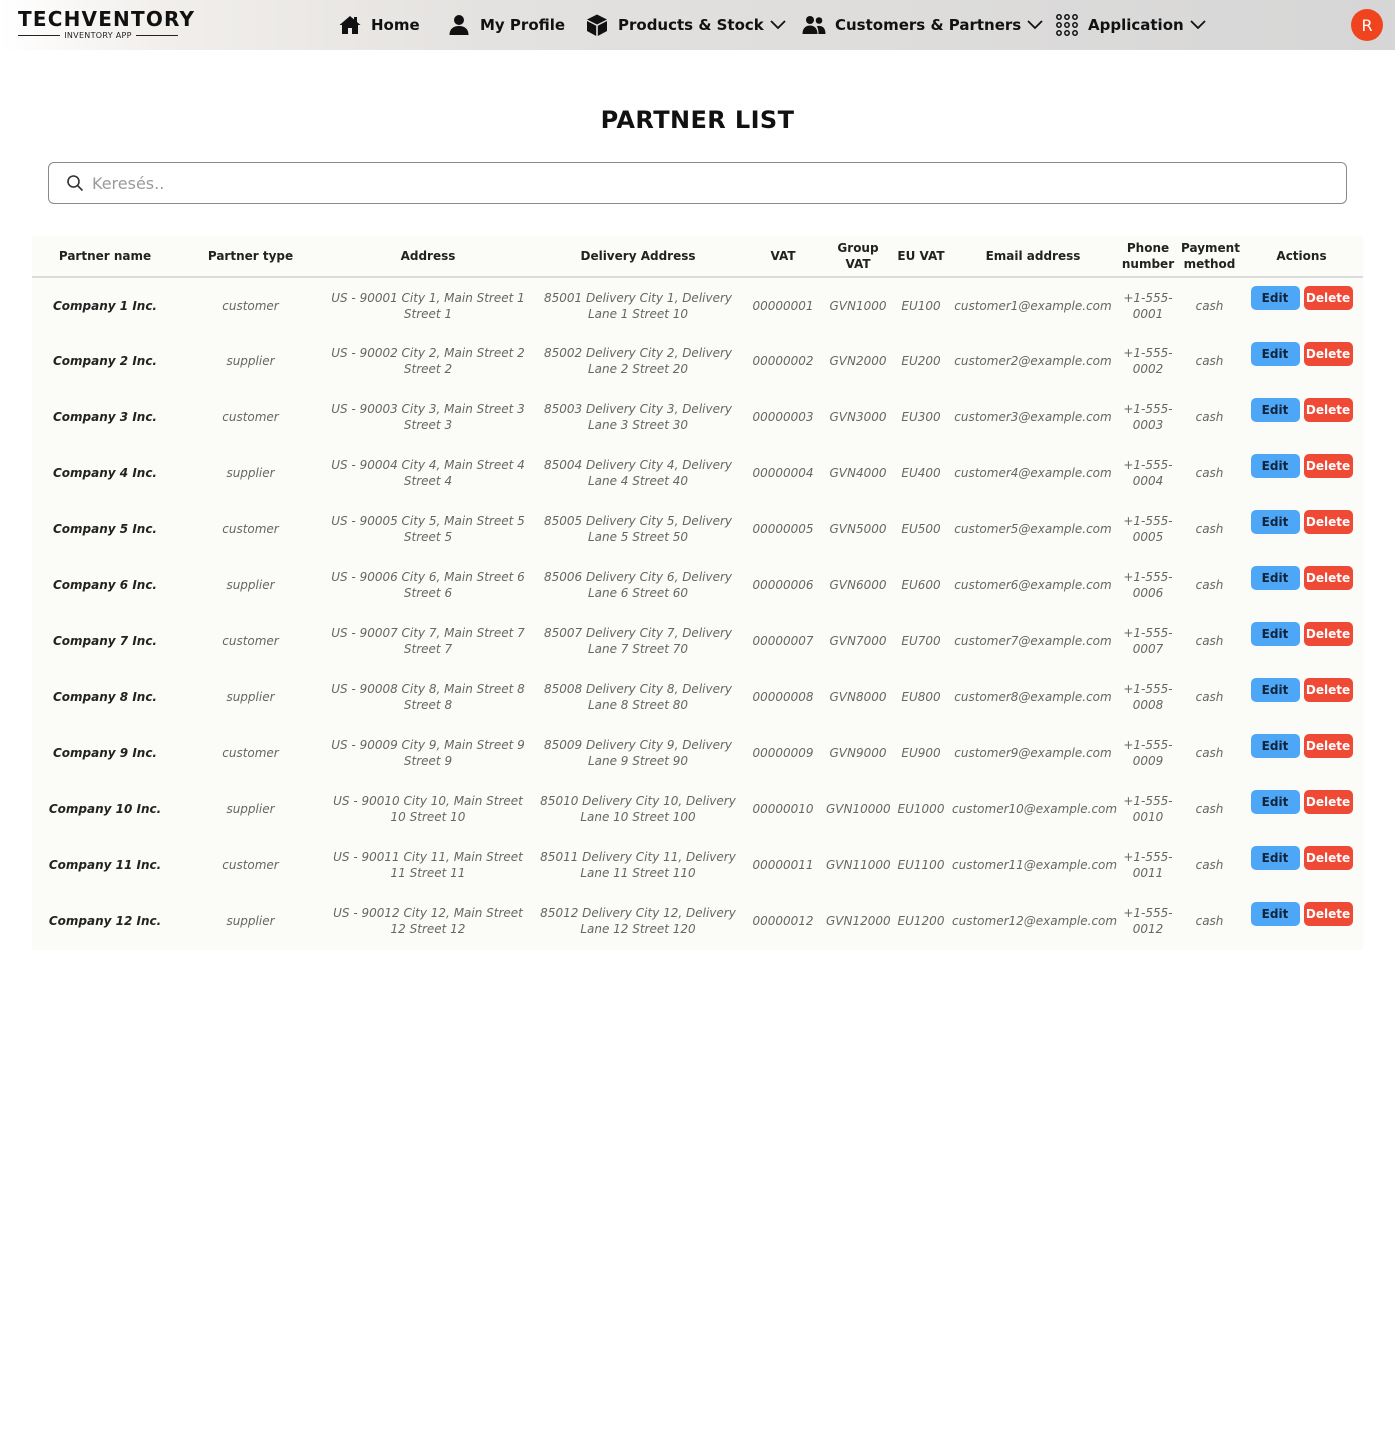 This screenshot has height=1440, width=1395. What do you see at coordinates (105, 256) in the screenshot?
I see `column-header-partner-name: Partner name` at bounding box center [105, 256].